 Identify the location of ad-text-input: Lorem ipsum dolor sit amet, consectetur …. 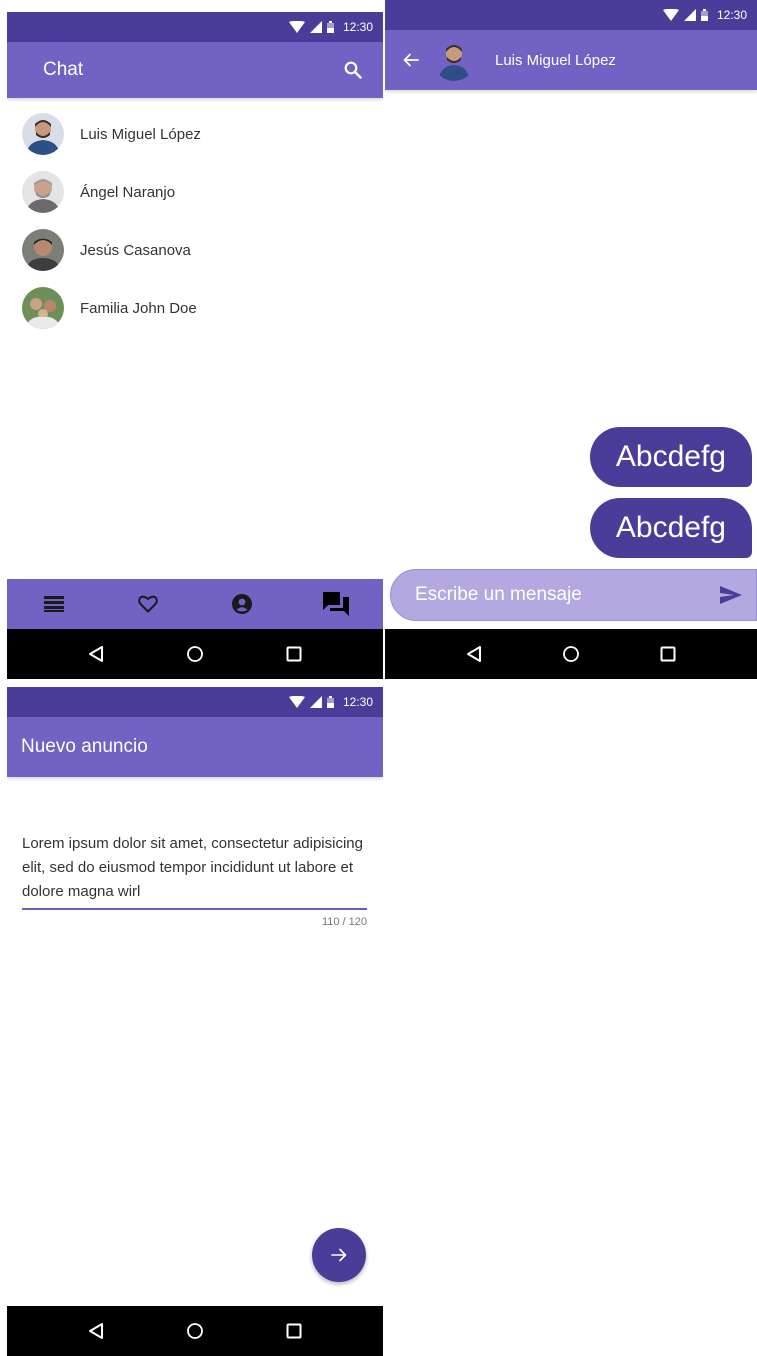
(194, 871).